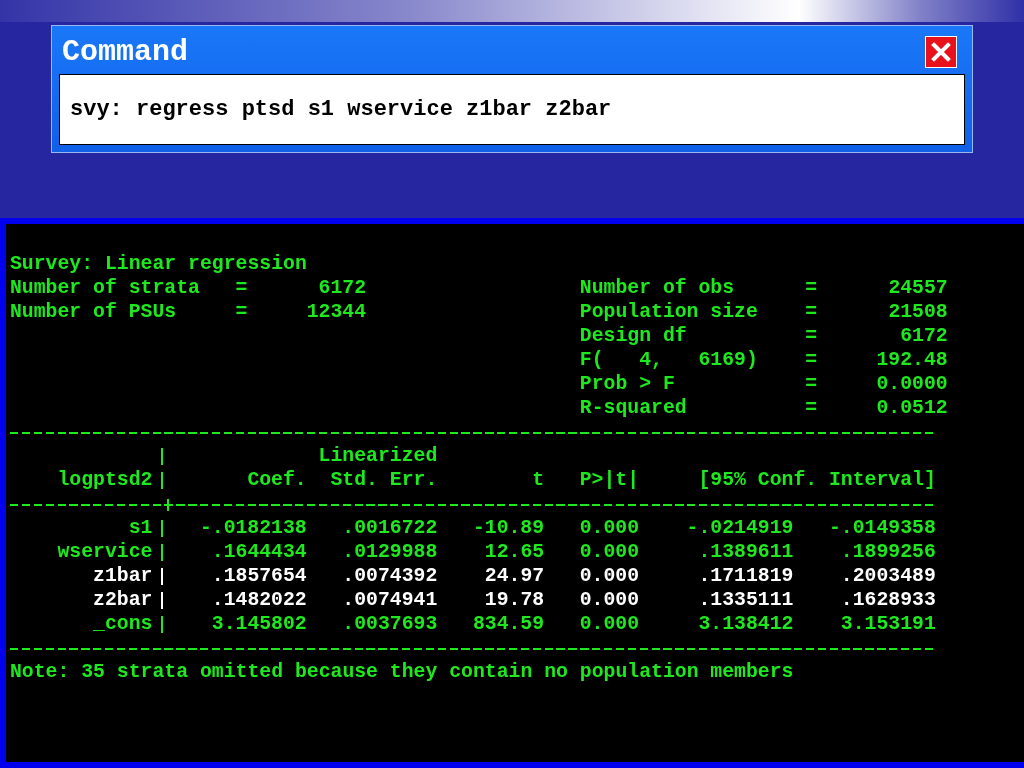  I want to click on column-header: Std. Err., so click(383, 480).